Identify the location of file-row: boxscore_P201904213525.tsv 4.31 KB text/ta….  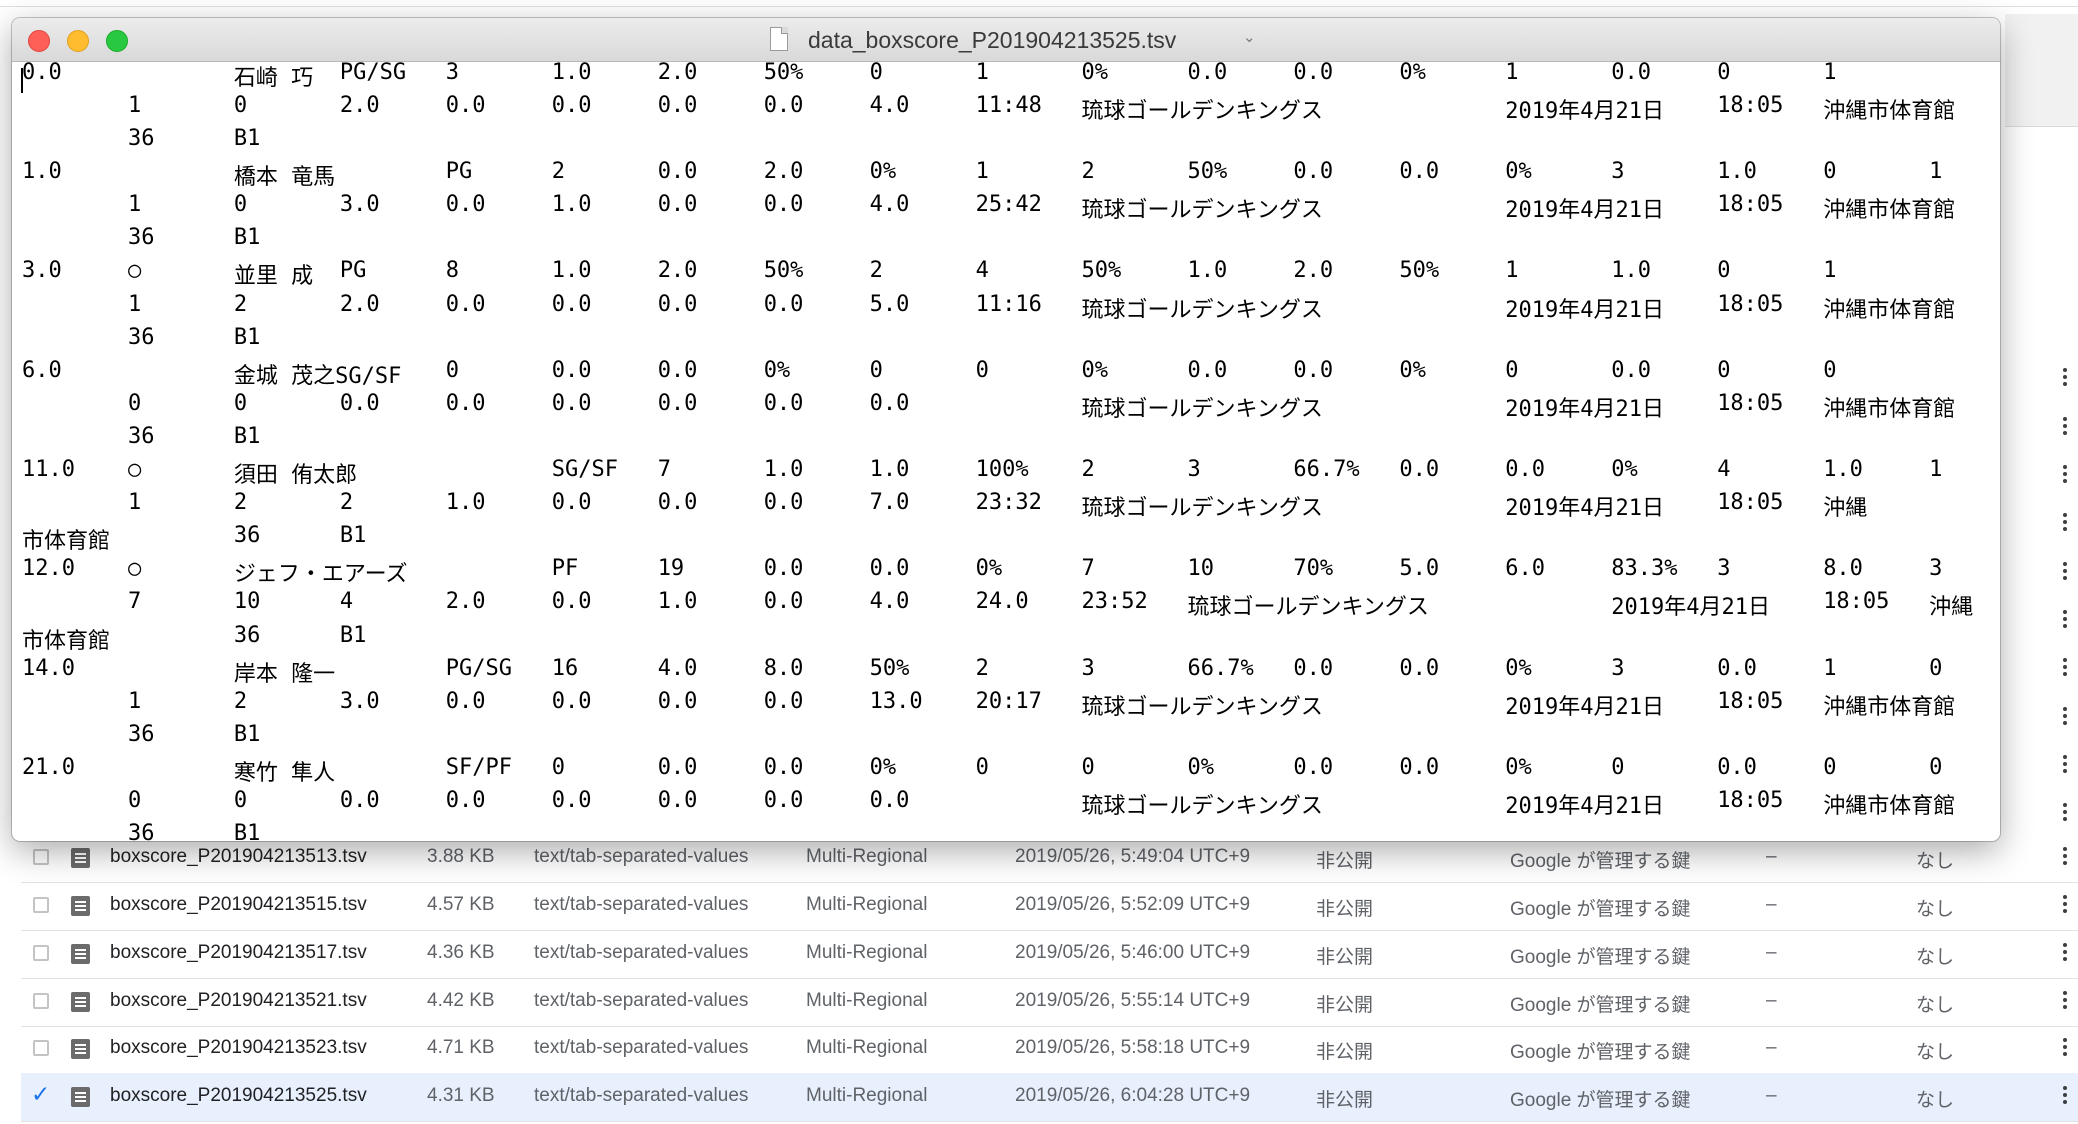
(1049, 1097).